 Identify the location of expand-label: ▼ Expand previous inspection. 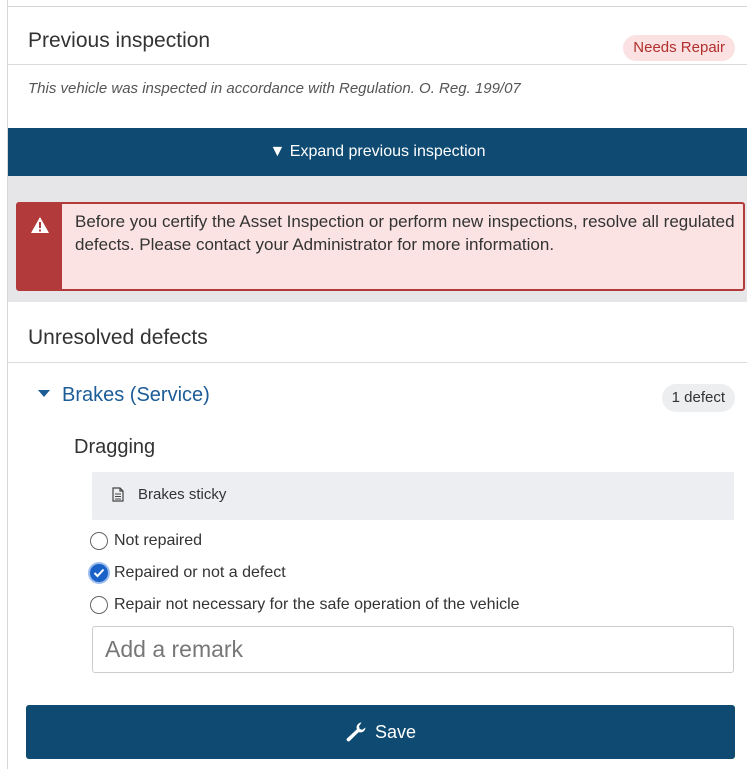
(377, 151).